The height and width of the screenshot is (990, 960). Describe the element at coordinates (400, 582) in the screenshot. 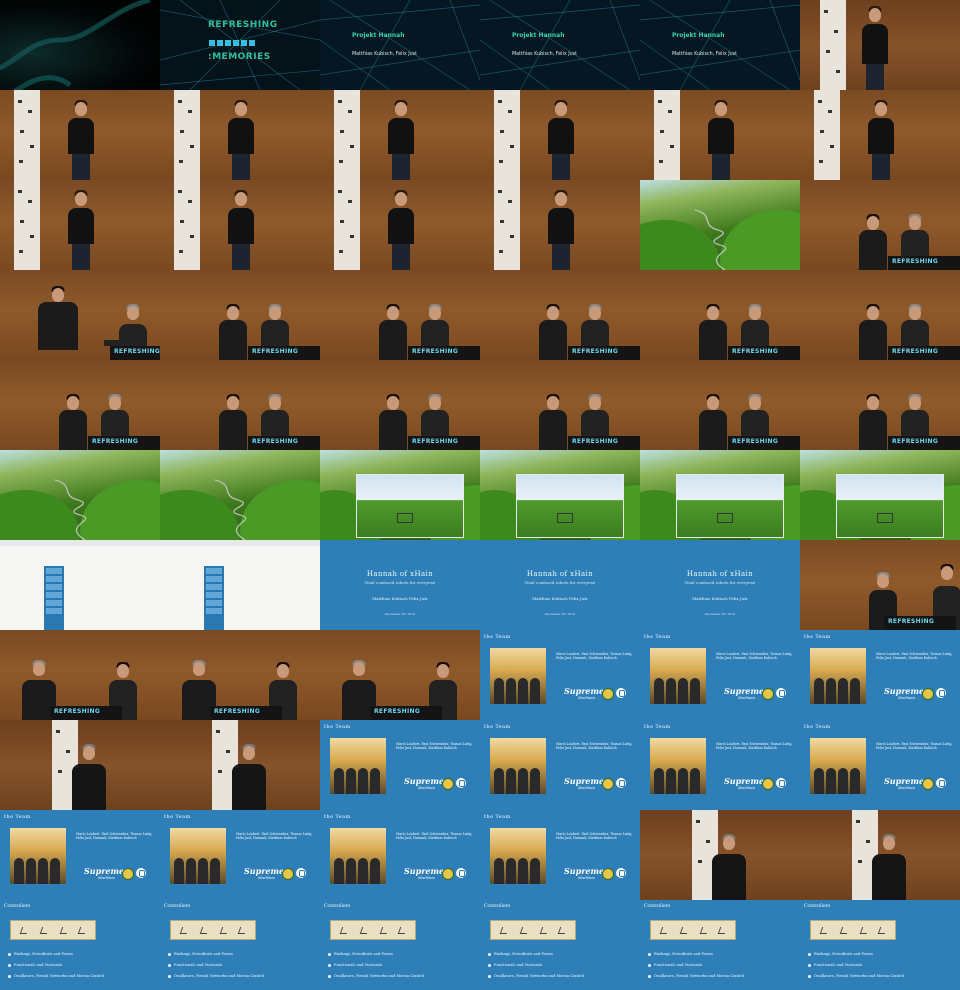

I see `slide-subtitle: Total confused robots for everyone` at that location.